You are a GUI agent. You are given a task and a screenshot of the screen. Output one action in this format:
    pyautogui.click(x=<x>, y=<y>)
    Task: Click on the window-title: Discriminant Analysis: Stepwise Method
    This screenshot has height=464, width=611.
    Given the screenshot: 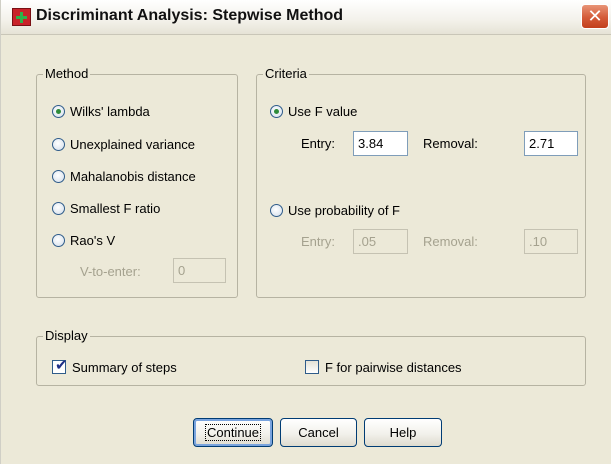 What is the action you would take?
    pyautogui.click(x=190, y=15)
    